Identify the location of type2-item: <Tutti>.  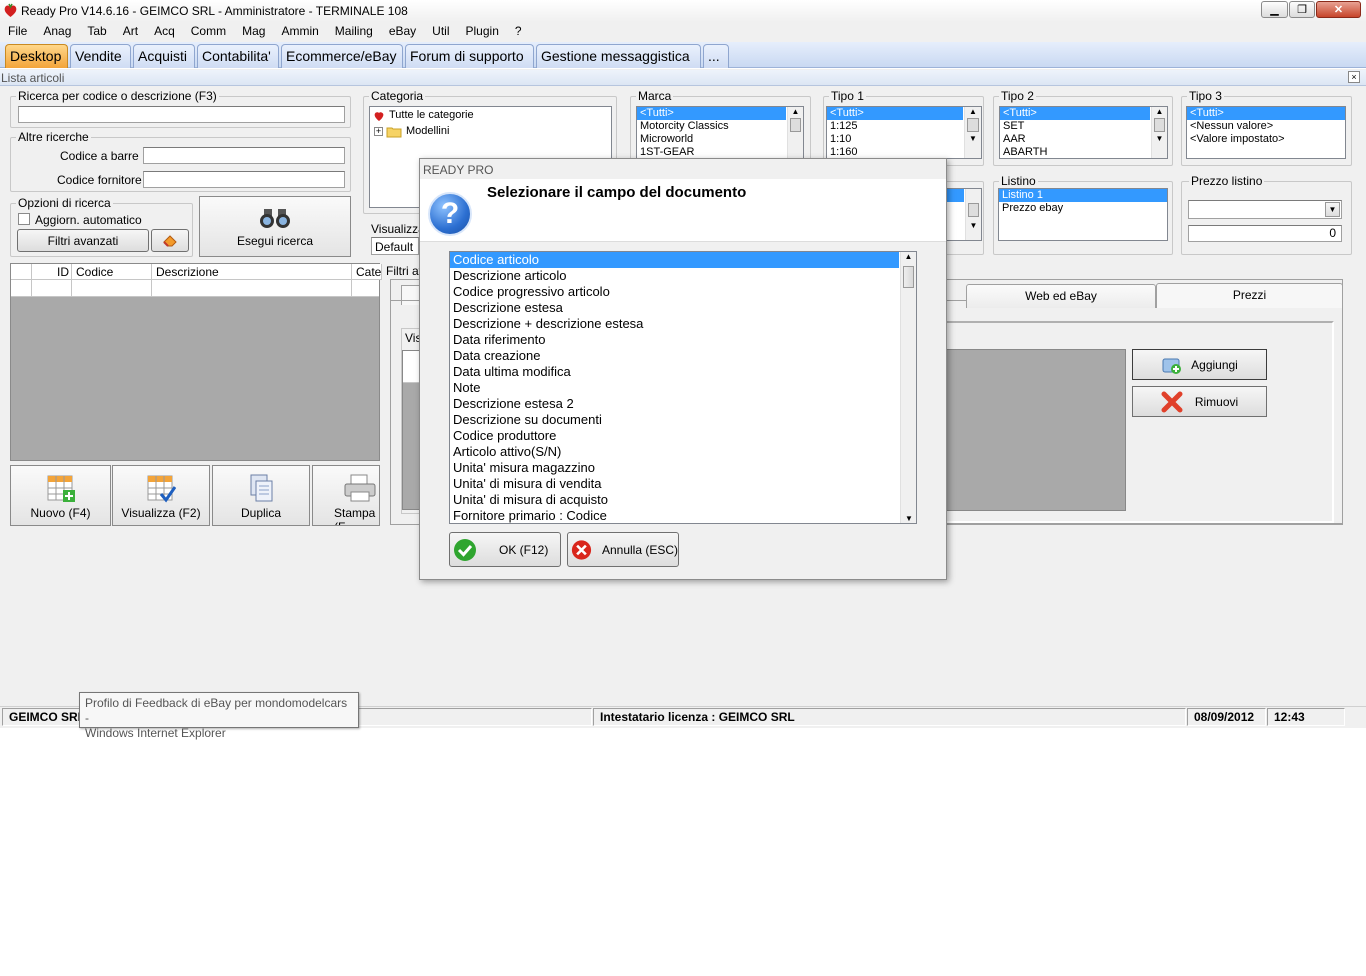
(1075, 113).